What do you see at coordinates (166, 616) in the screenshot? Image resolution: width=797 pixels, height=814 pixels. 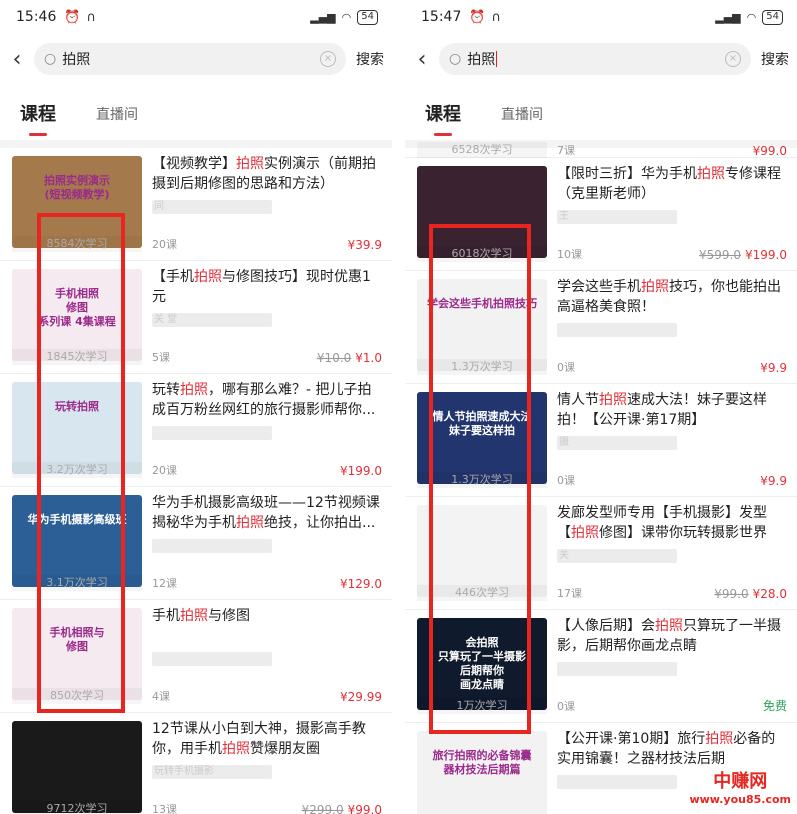 I see `title-text: 手机` at bounding box center [166, 616].